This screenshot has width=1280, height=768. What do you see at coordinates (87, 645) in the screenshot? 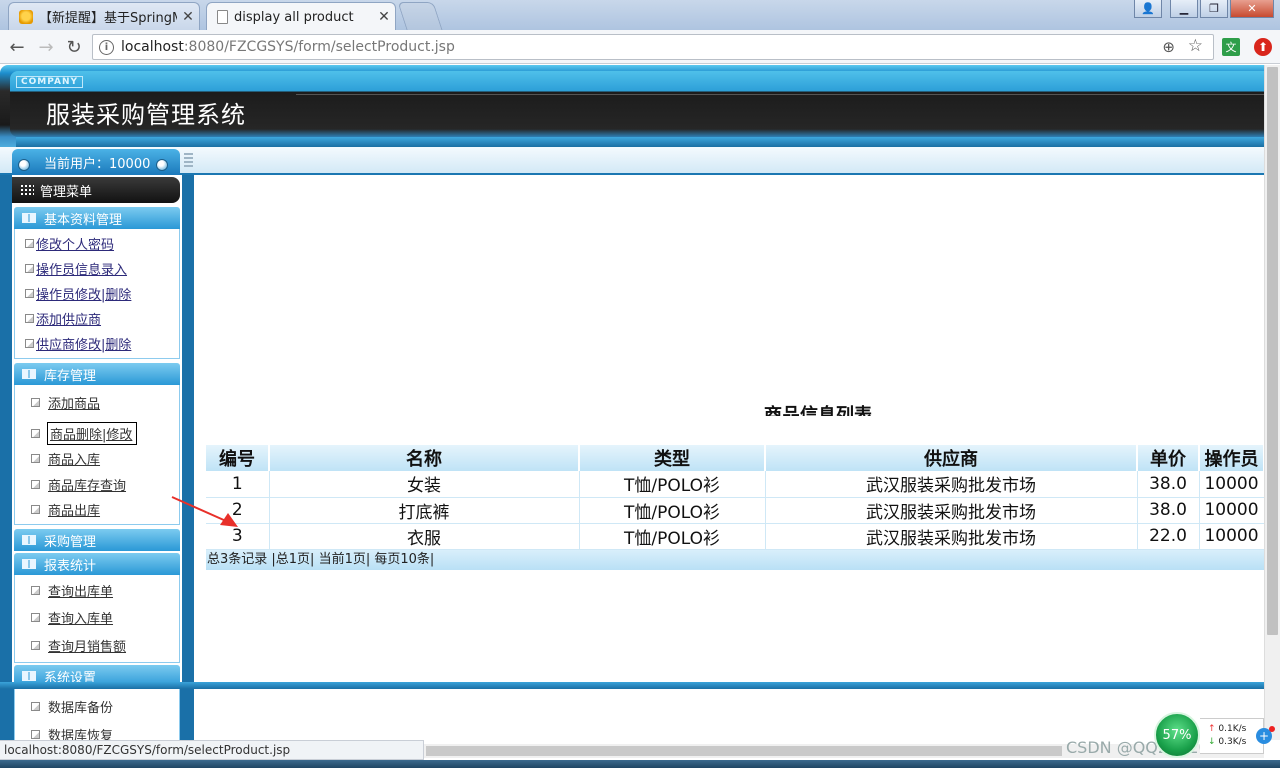
I see `menu-link: 查询月销售额` at bounding box center [87, 645].